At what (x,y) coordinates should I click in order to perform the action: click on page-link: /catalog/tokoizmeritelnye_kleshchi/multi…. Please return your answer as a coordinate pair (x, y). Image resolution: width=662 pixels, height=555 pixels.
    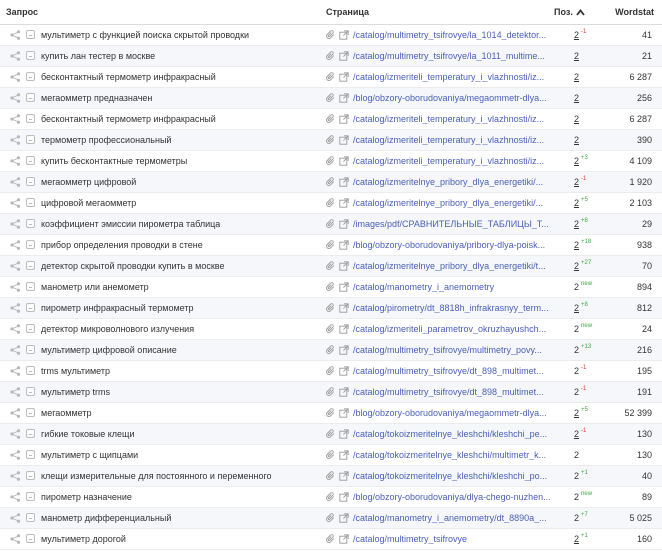
    Looking at the image, I should click on (449, 455).